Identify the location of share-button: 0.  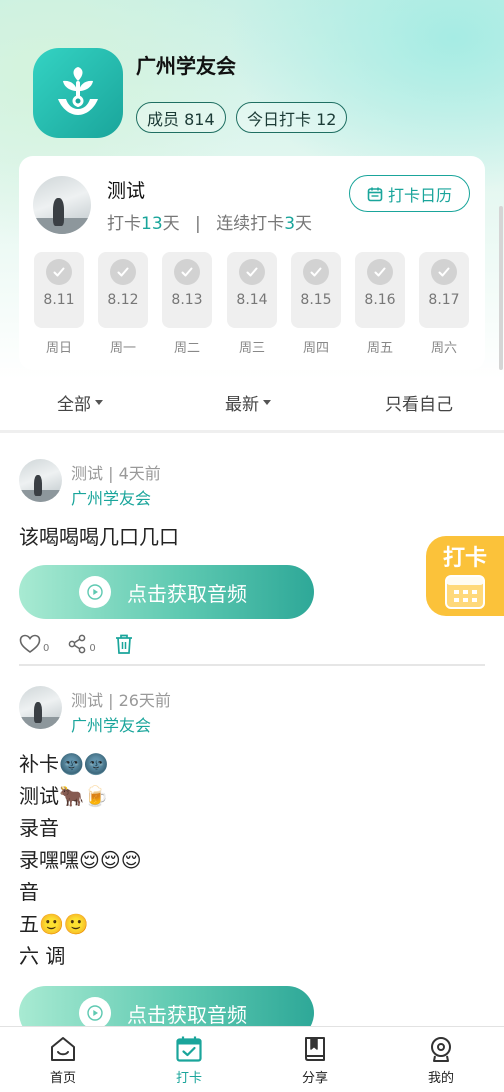
(81, 644).